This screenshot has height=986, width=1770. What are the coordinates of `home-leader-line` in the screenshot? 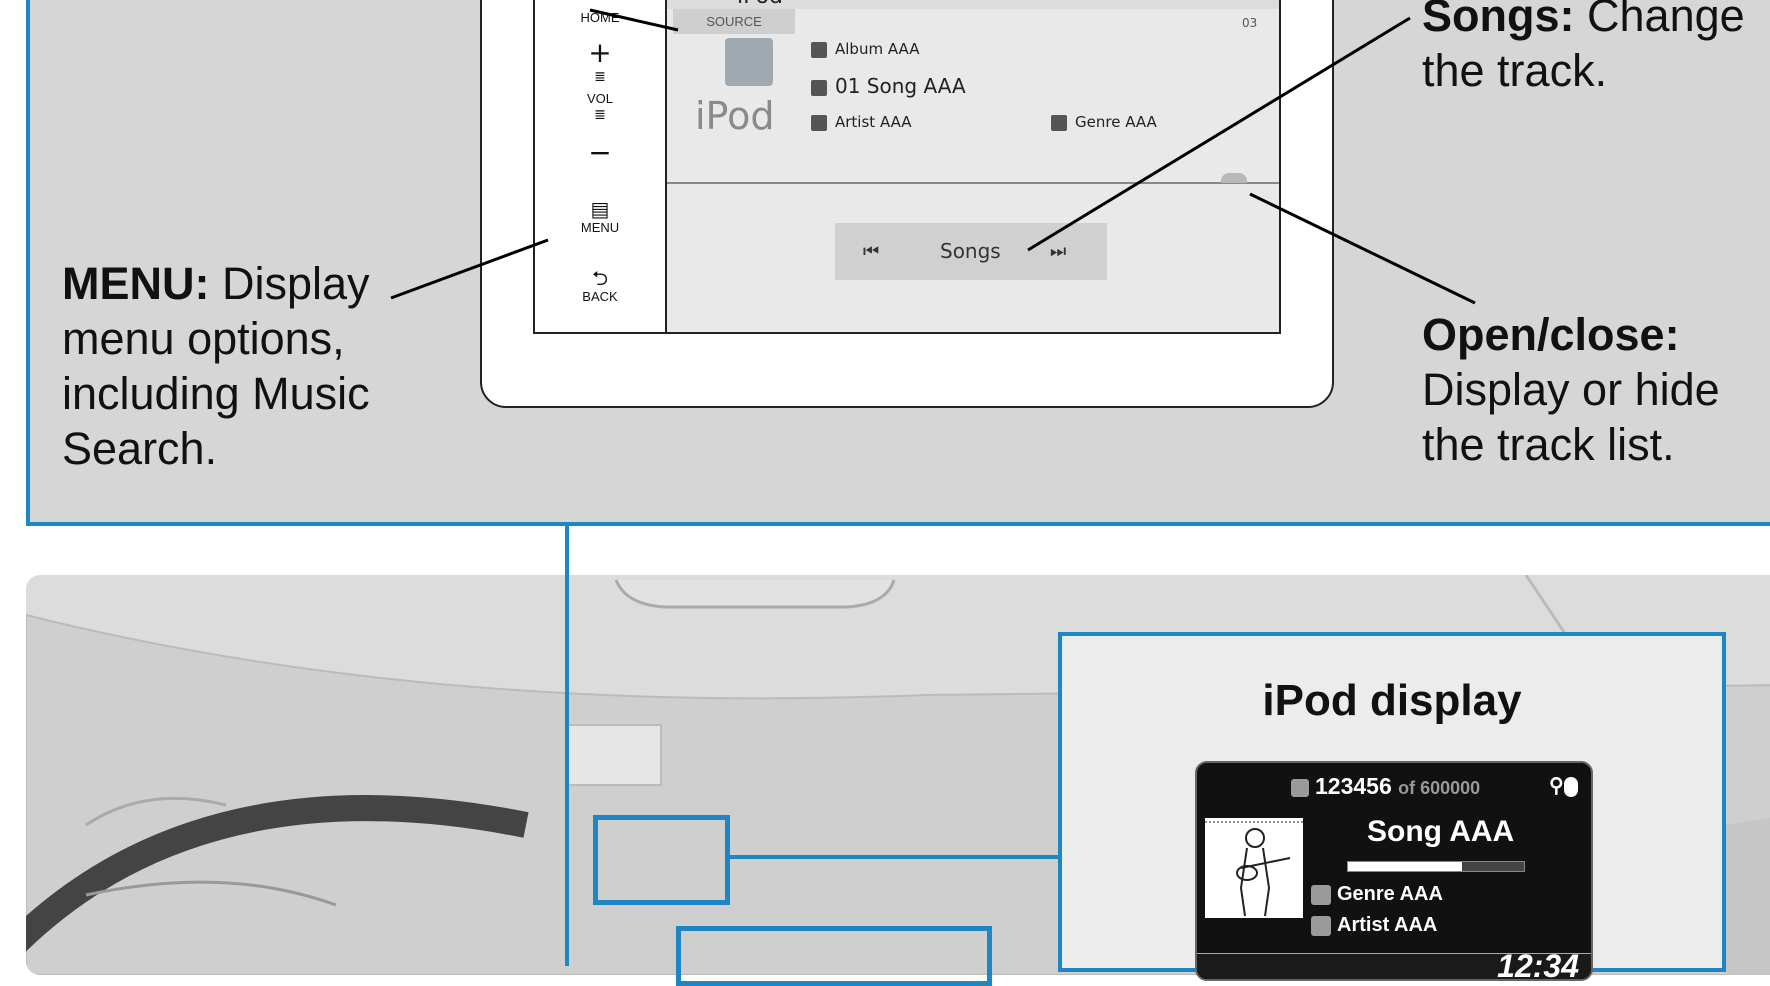 It's located at (634, 20).